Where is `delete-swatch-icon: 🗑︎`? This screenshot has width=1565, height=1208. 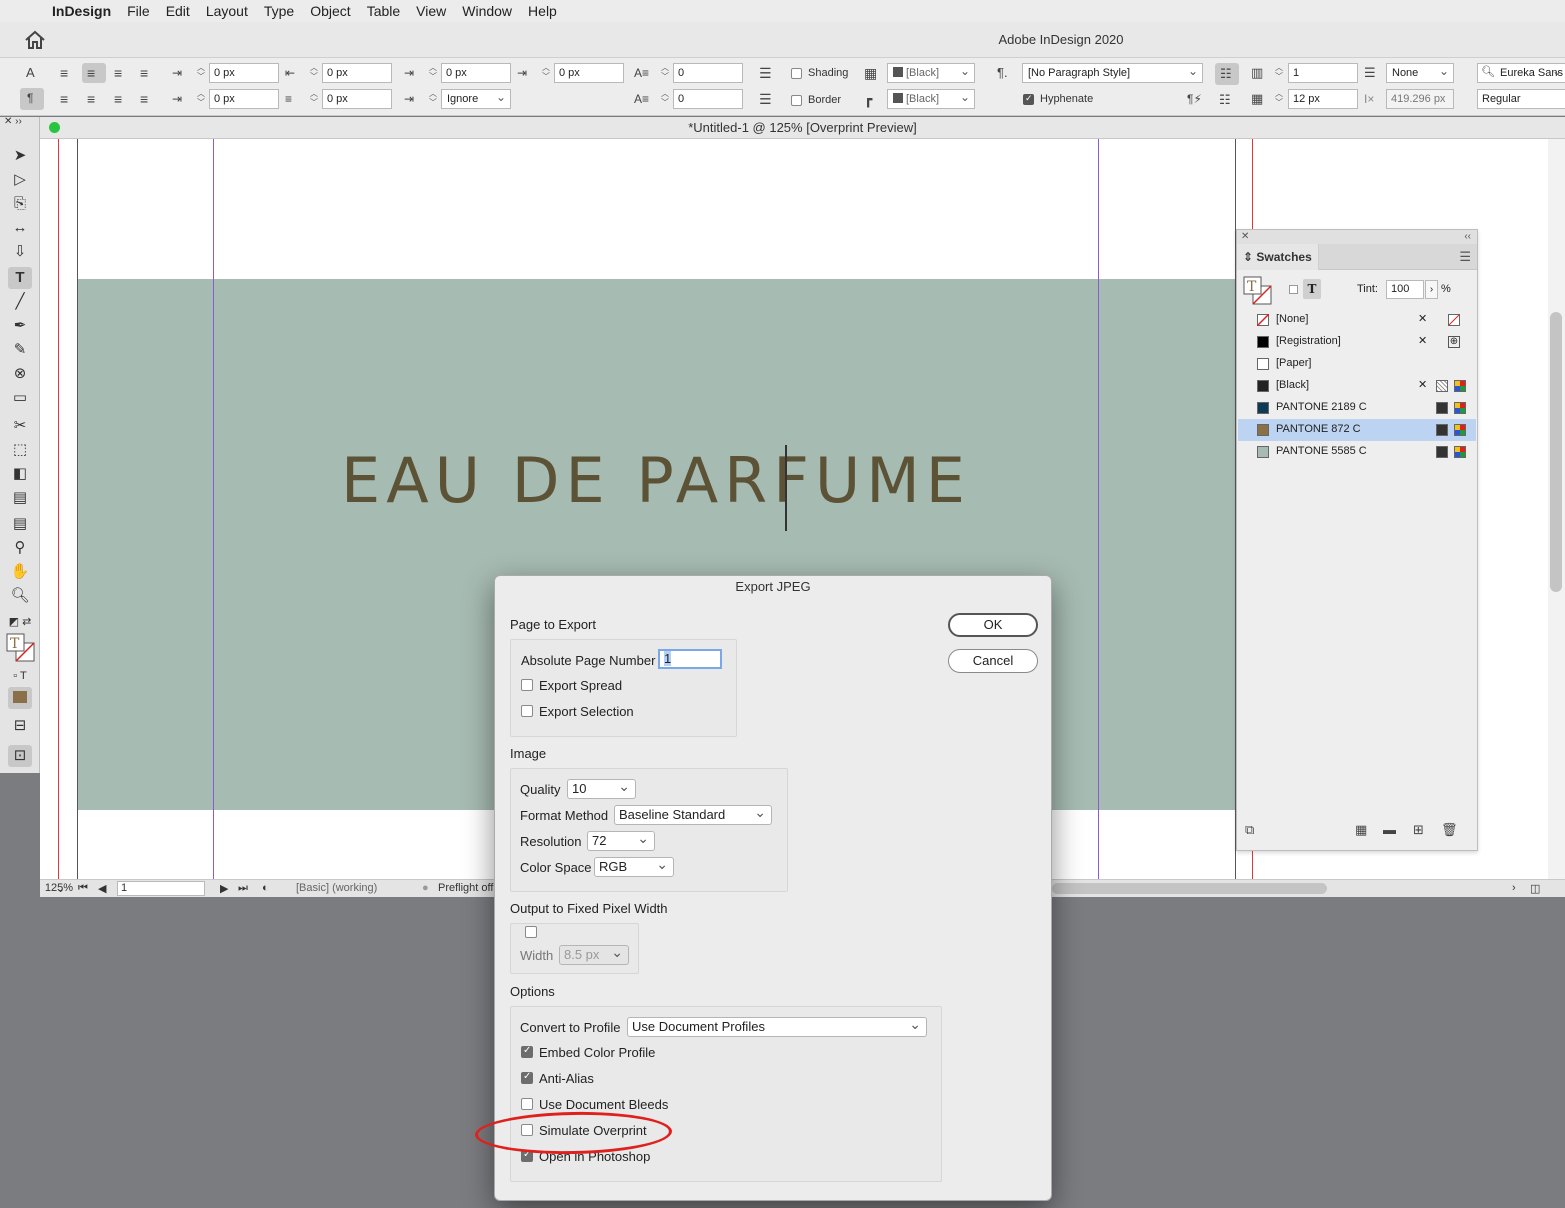 delete-swatch-icon: 🗑︎ is located at coordinates (1449, 830).